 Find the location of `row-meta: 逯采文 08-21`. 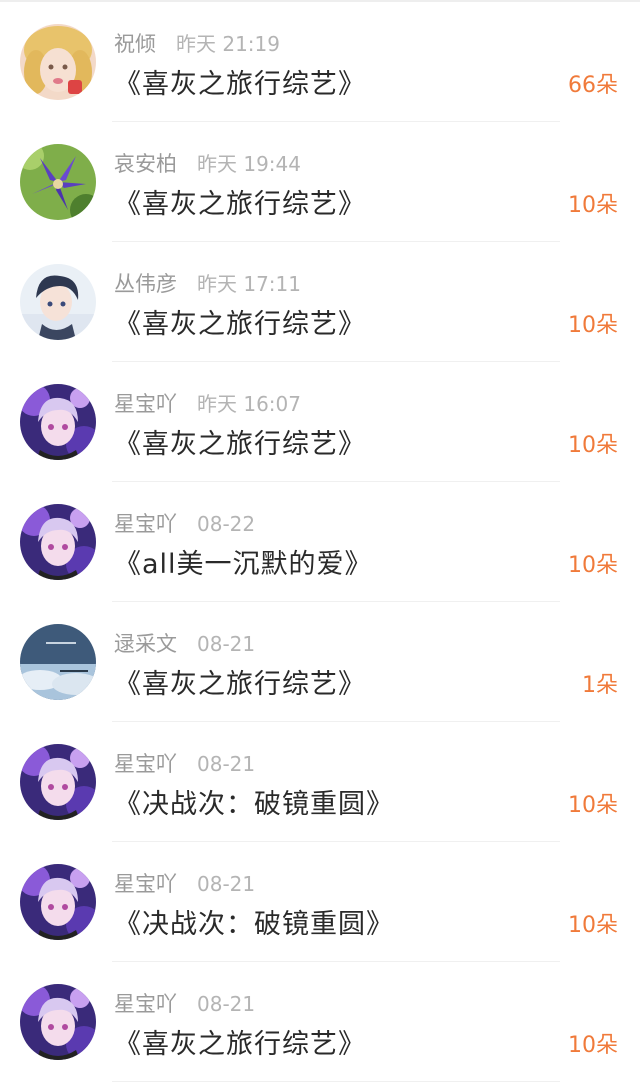

row-meta: 逯采文 08-21 is located at coordinates (184, 643).